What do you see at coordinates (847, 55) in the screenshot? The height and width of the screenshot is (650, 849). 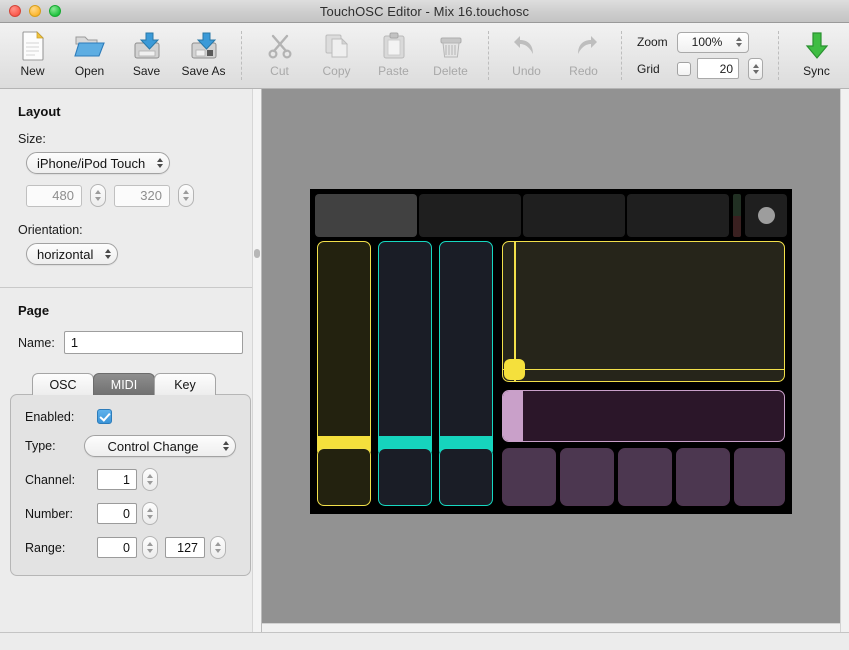 I see `about-button: About` at bounding box center [847, 55].